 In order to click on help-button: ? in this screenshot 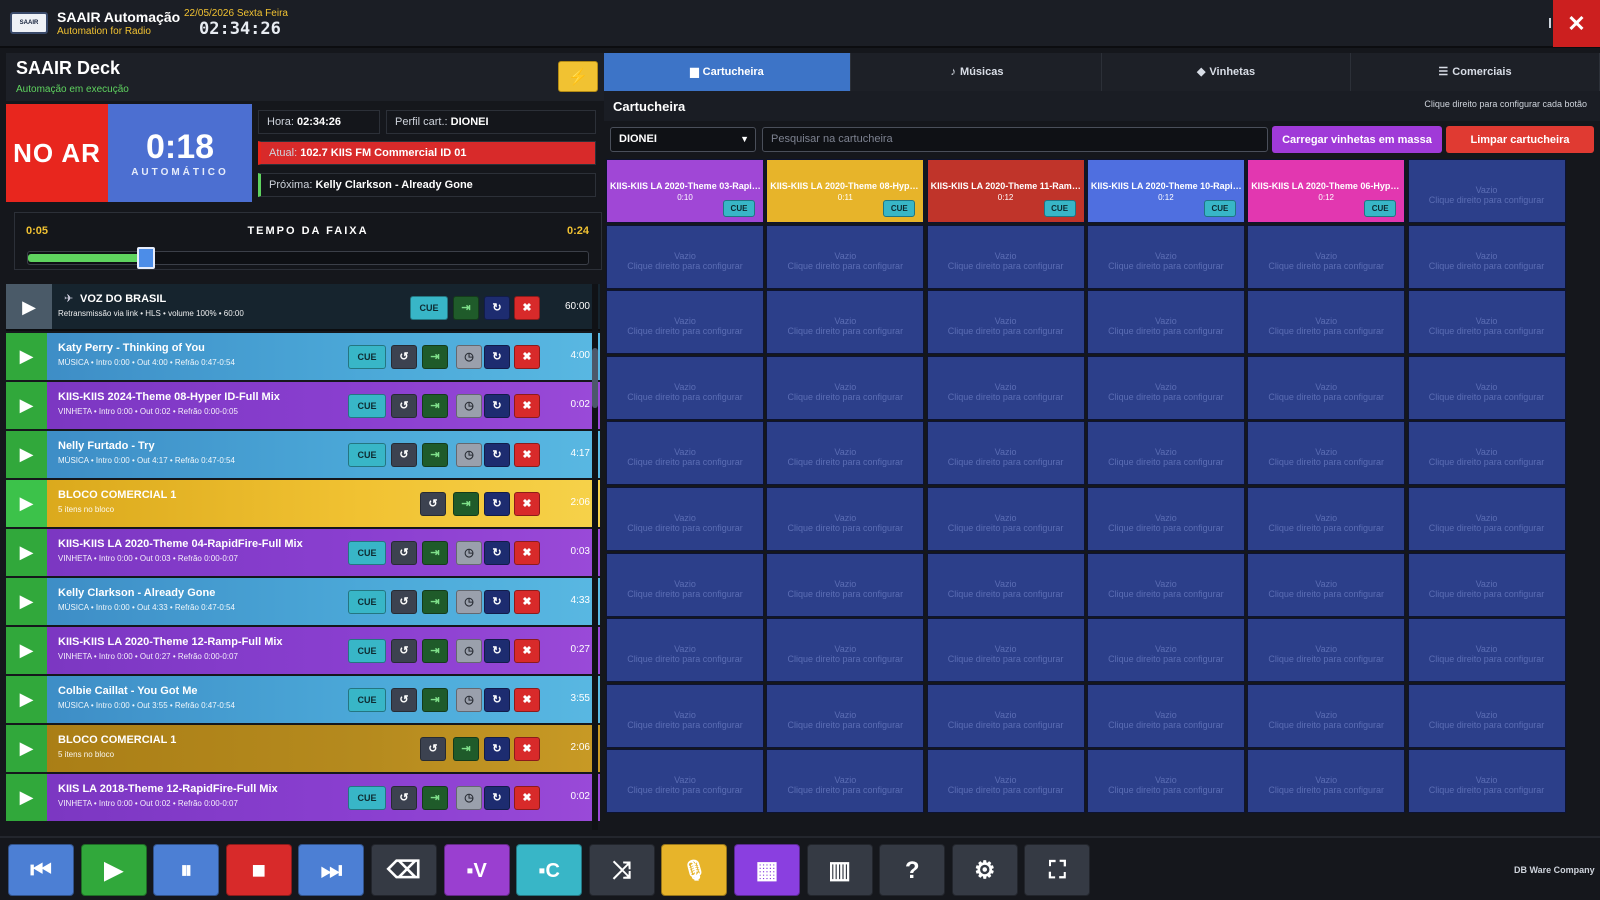, I will do `click(912, 870)`.